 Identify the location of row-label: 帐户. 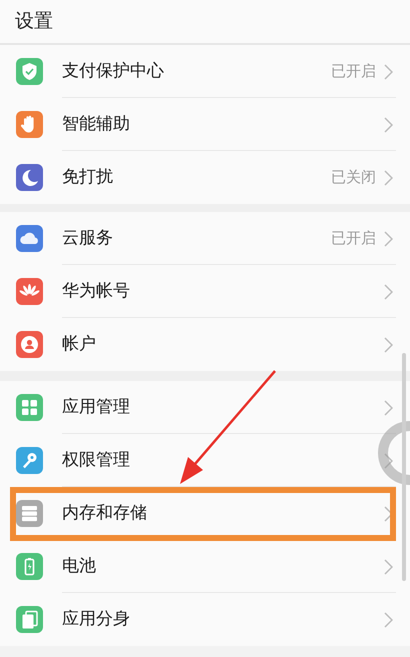
(79, 344).